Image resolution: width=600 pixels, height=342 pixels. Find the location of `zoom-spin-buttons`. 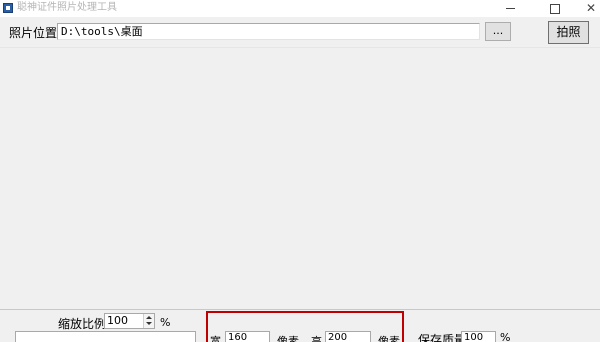

zoom-spin-buttons is located at coordinates (148, 321).